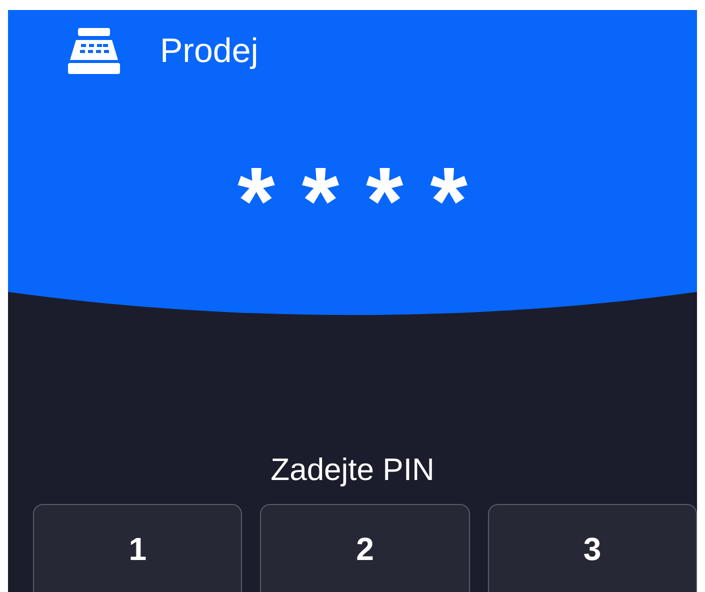  I want to click on pin-prompt: Zadejte PIN, so click(353, 470).